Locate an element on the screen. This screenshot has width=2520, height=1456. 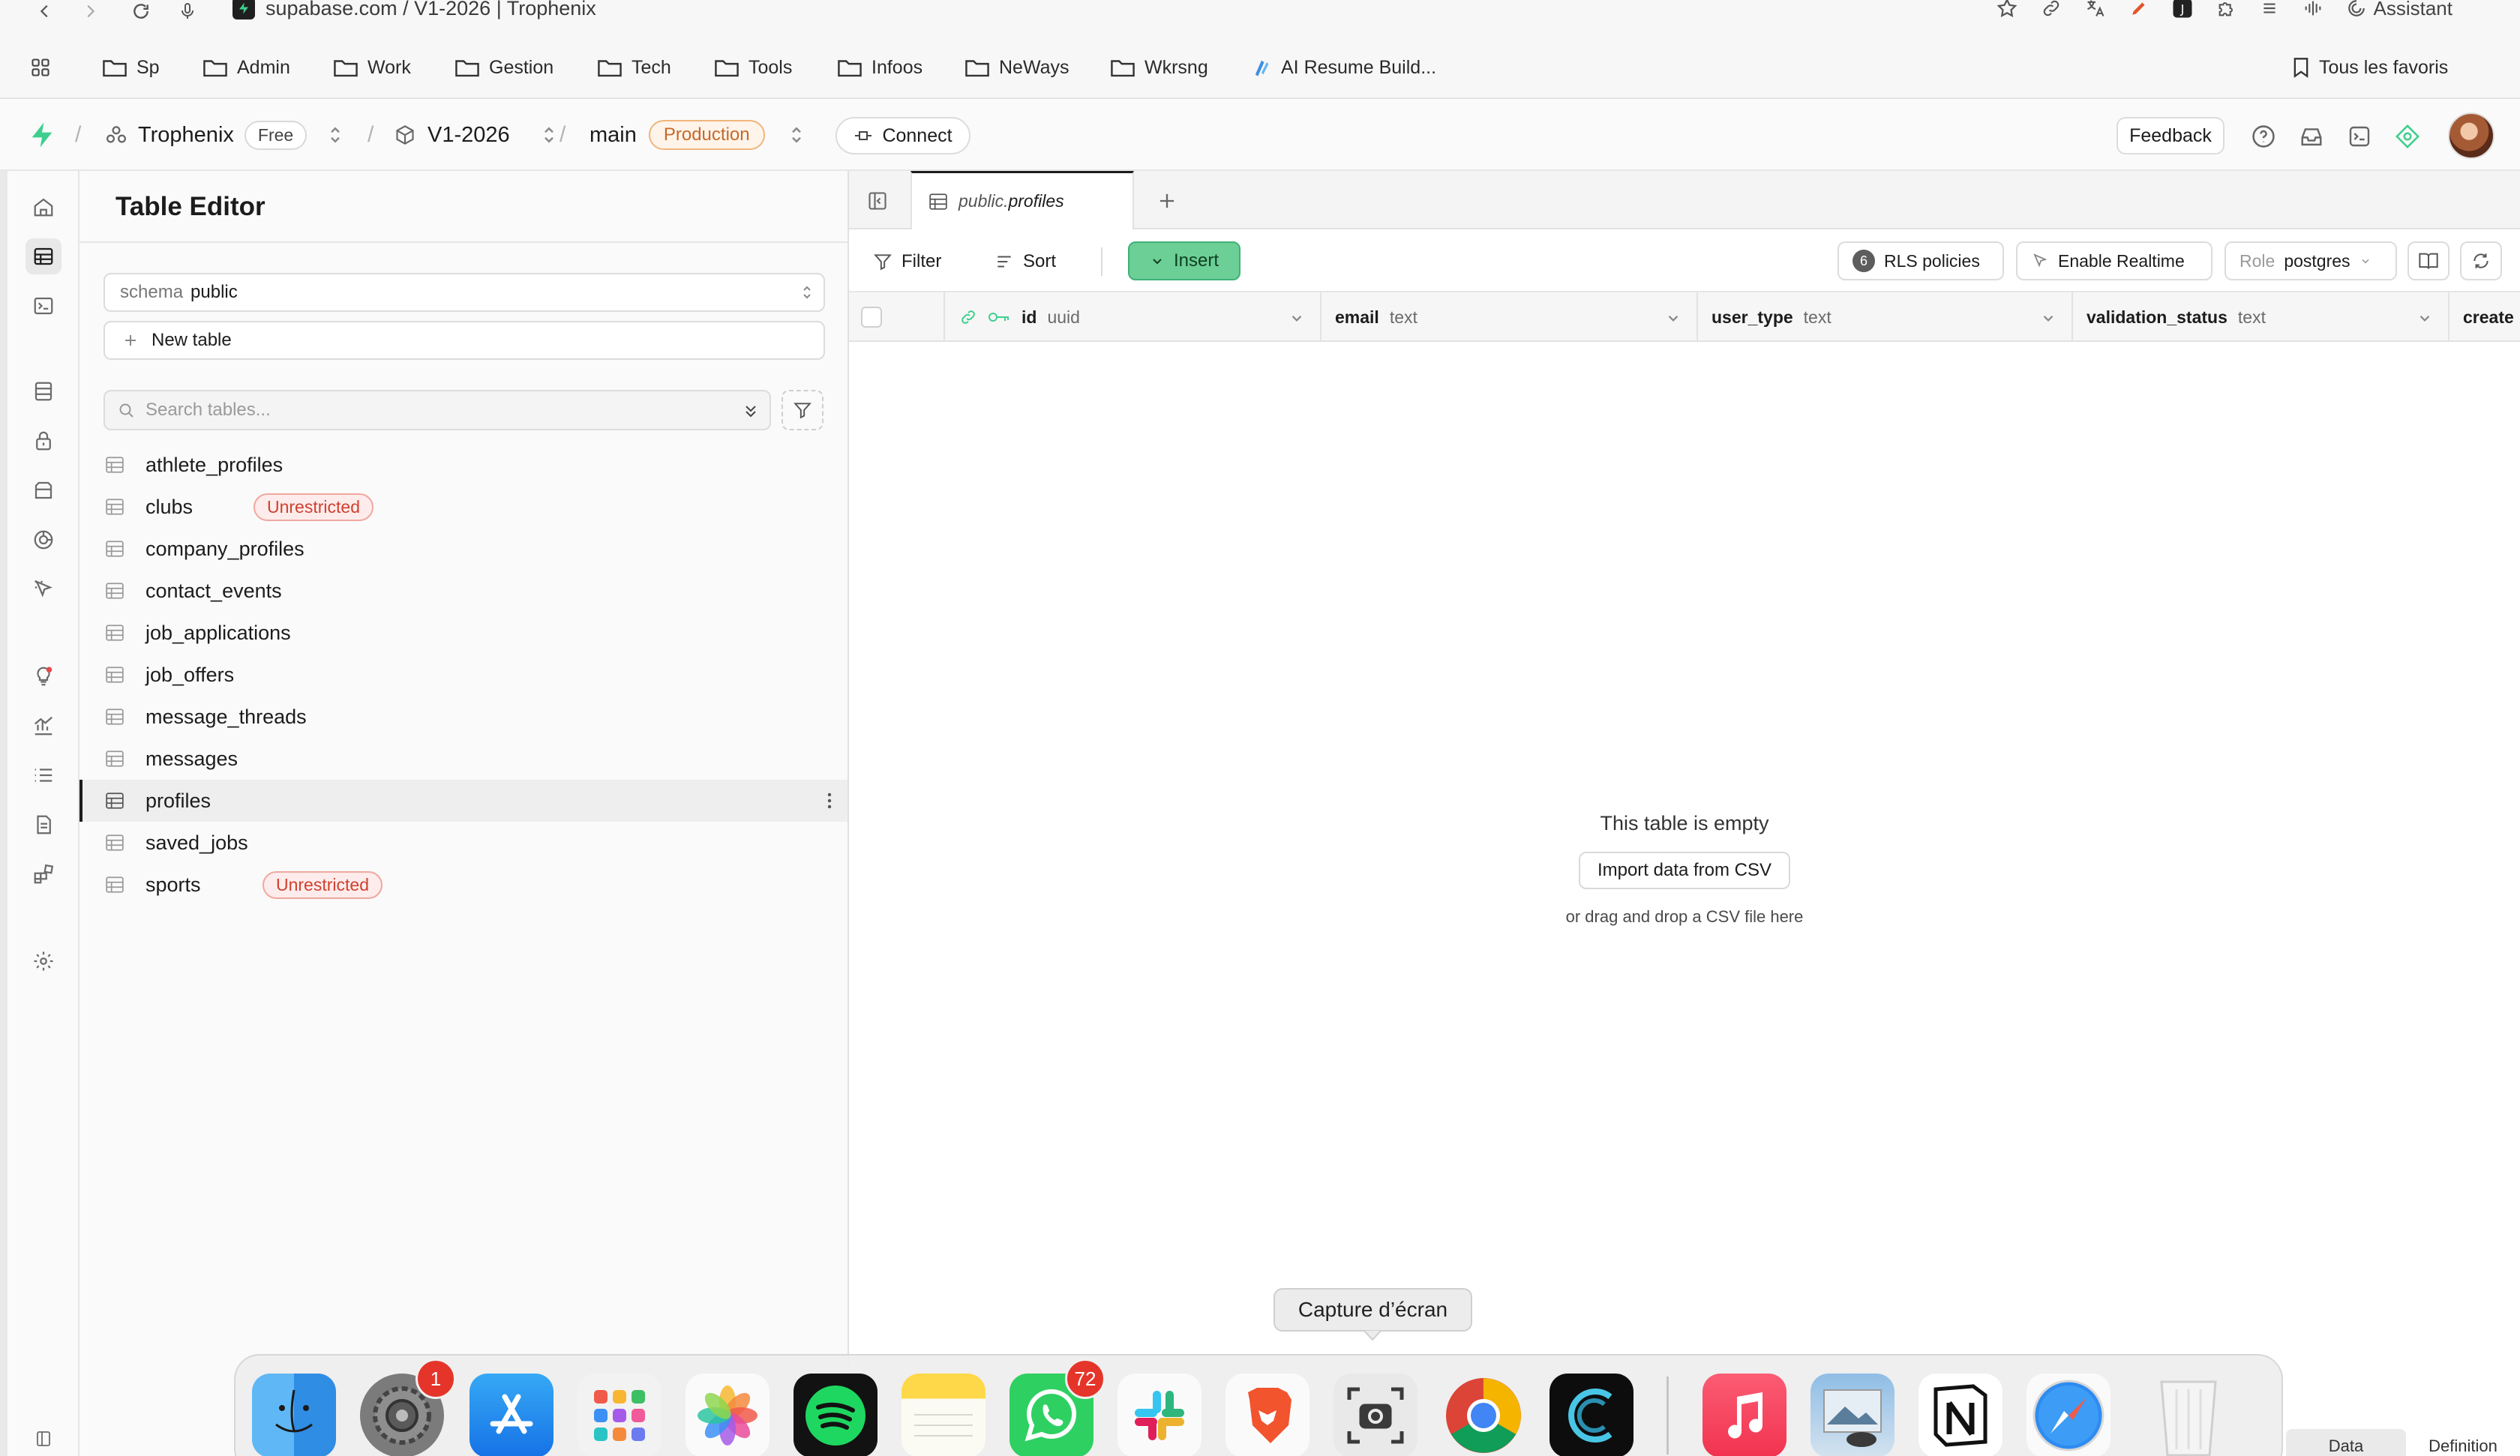
new-tab-plus-icon is located at coordinates (1167, 201).